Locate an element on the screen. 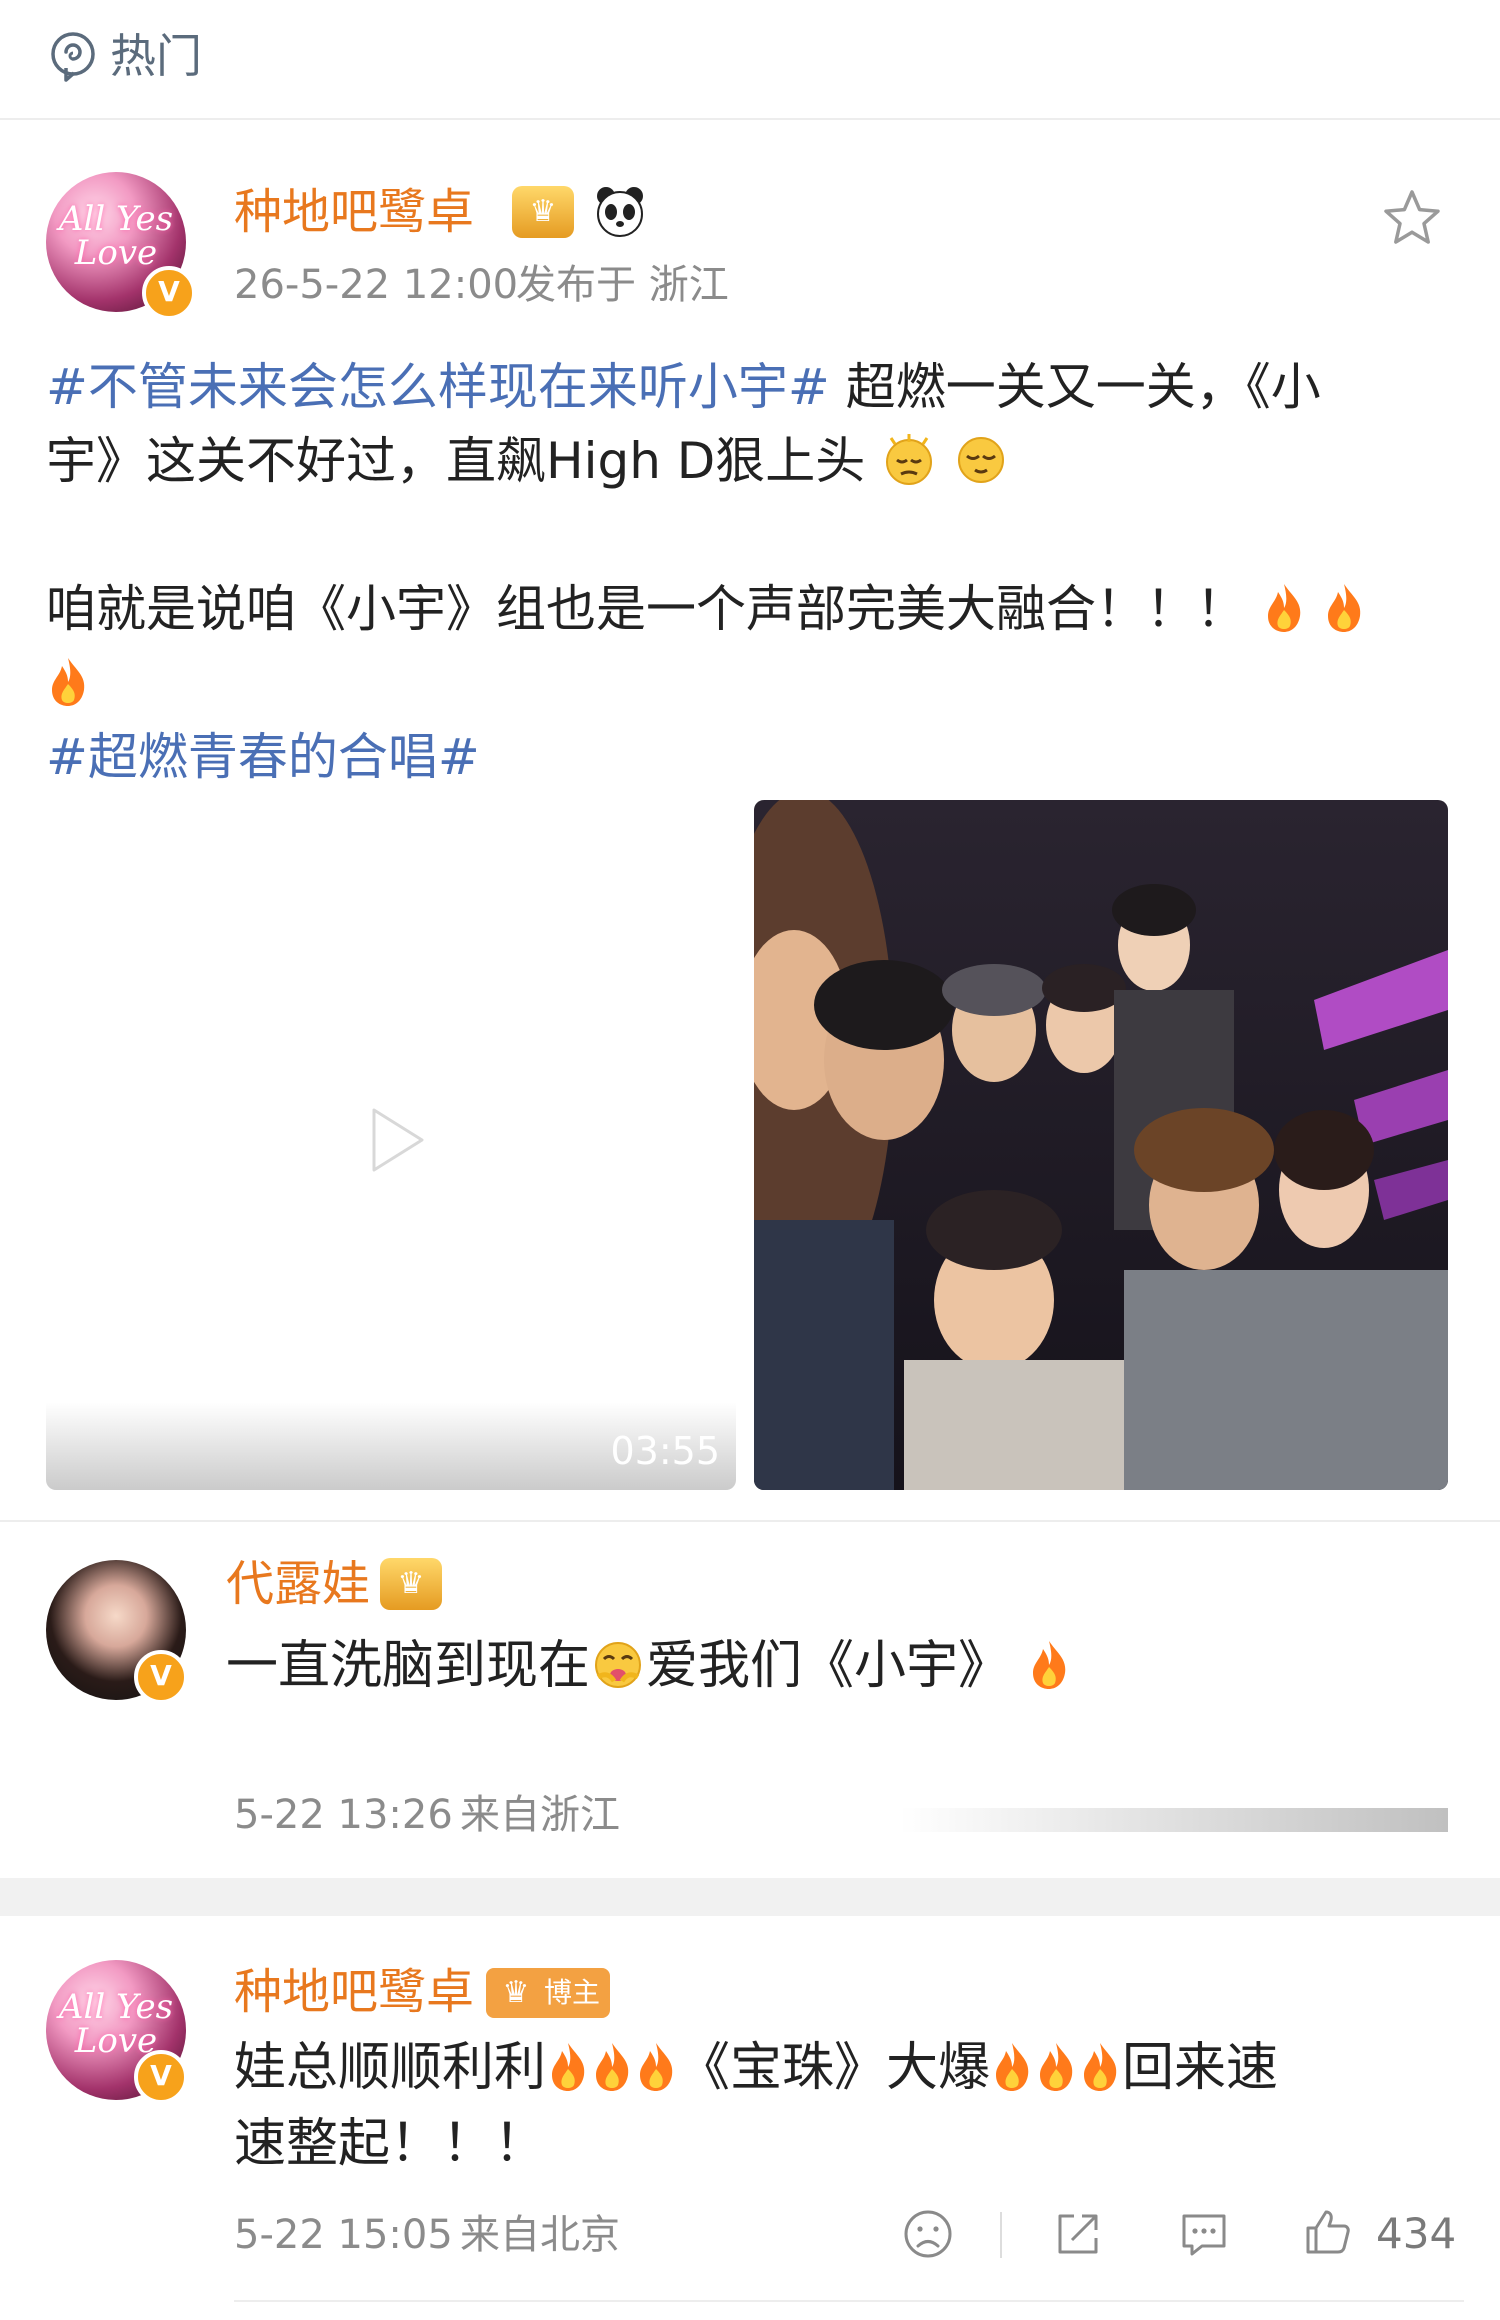 The width and height of the screenshot is (1500, 2320). post-body-line-1: #不管未来会怎么样现在来听小宇# 超燃一关又一关，《小 is located at coordinates (756, 387).